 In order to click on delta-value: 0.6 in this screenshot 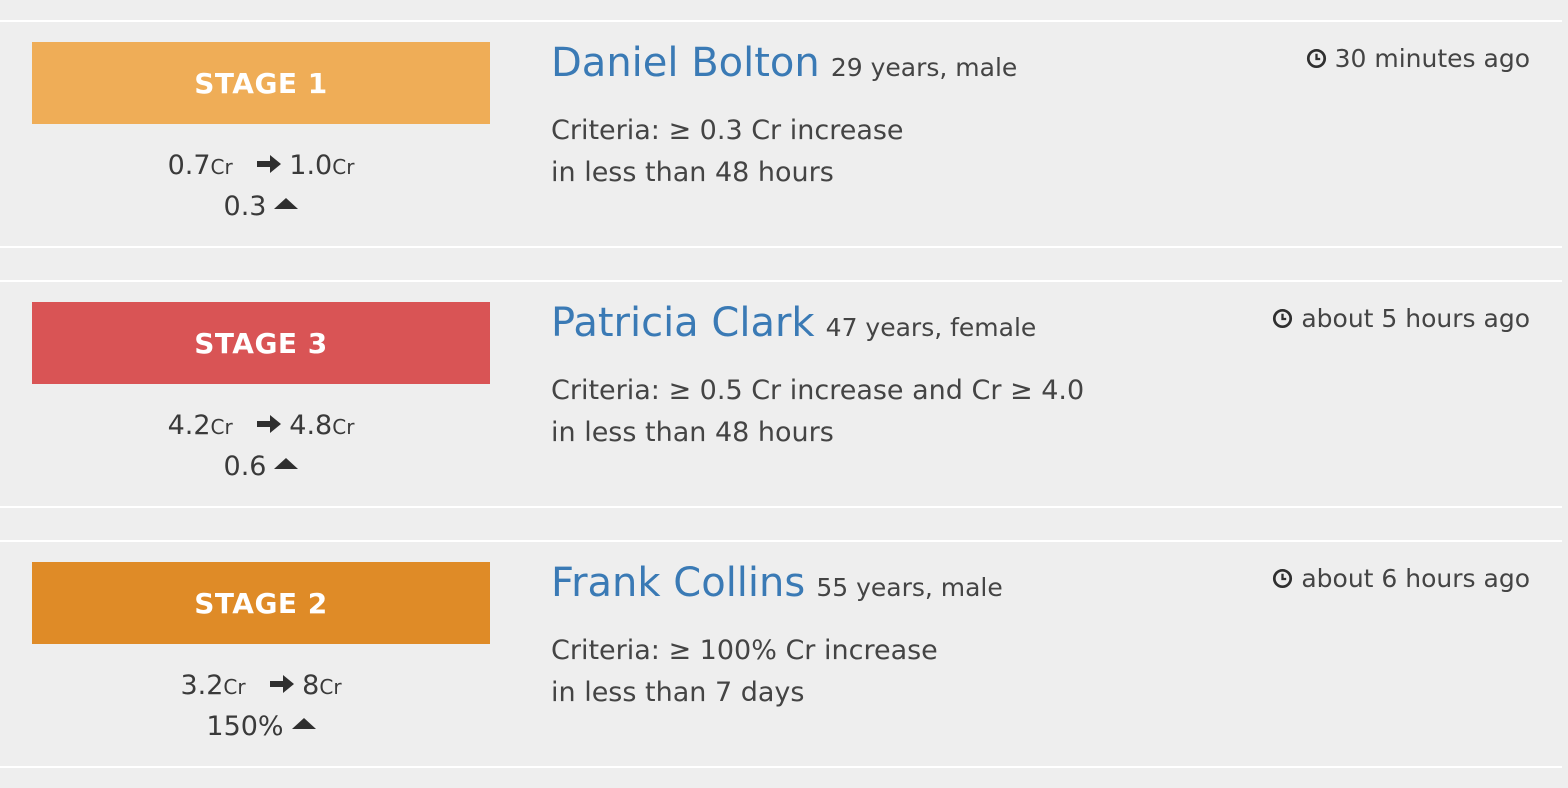, I will do `click(245, 466)`.